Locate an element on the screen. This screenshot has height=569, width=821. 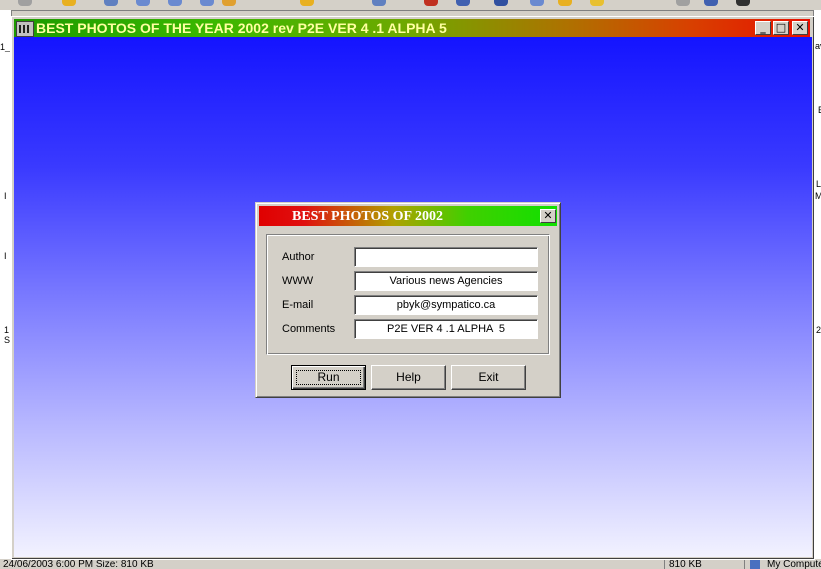
toolbar-star-icon is located at coordinates (597, 3).